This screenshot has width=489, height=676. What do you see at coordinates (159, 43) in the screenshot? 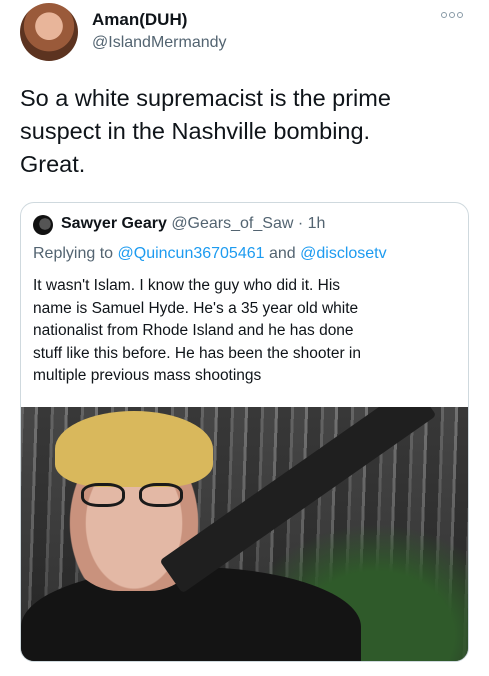
I see `author-handle: @IslandMermandy` at bounding box center [159, 43].